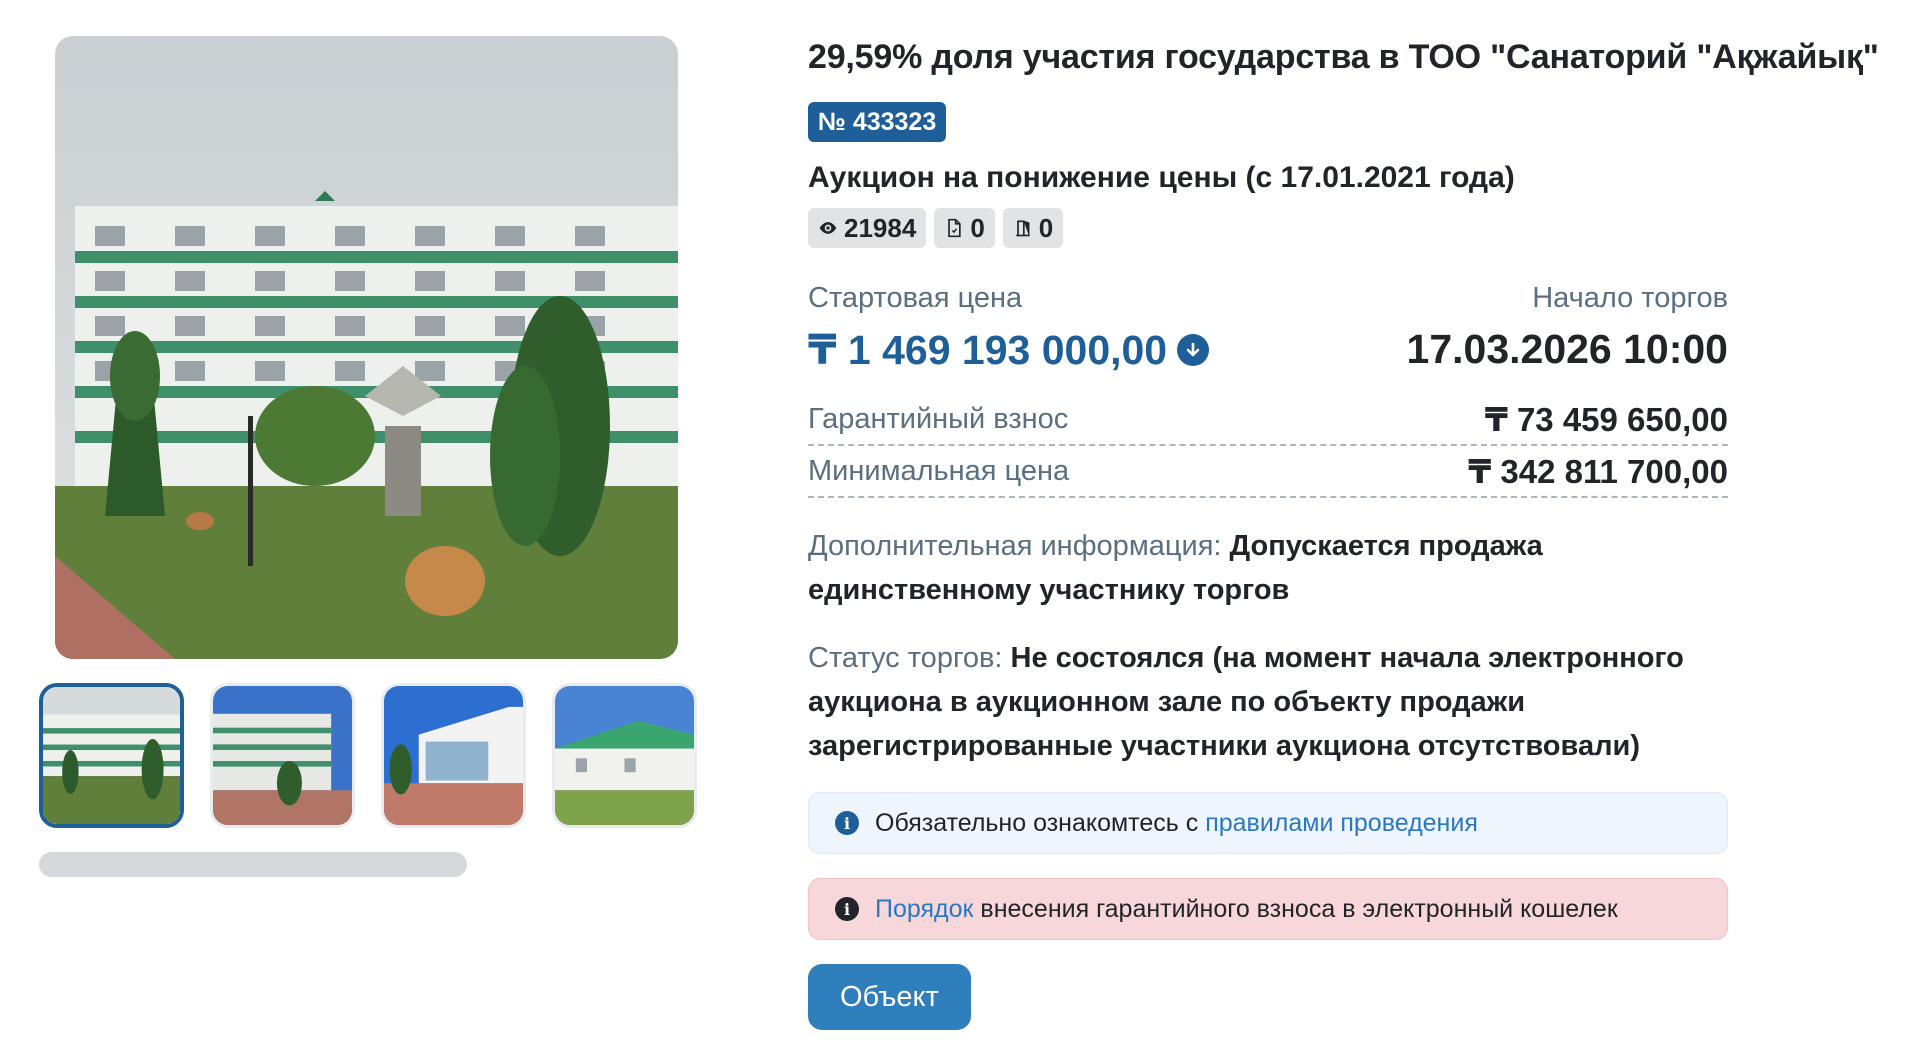 The image size is (1920, 1047). Describe the element at coordinates (889, 997) in the screenshot. I see `object-button: Объект` at that location.